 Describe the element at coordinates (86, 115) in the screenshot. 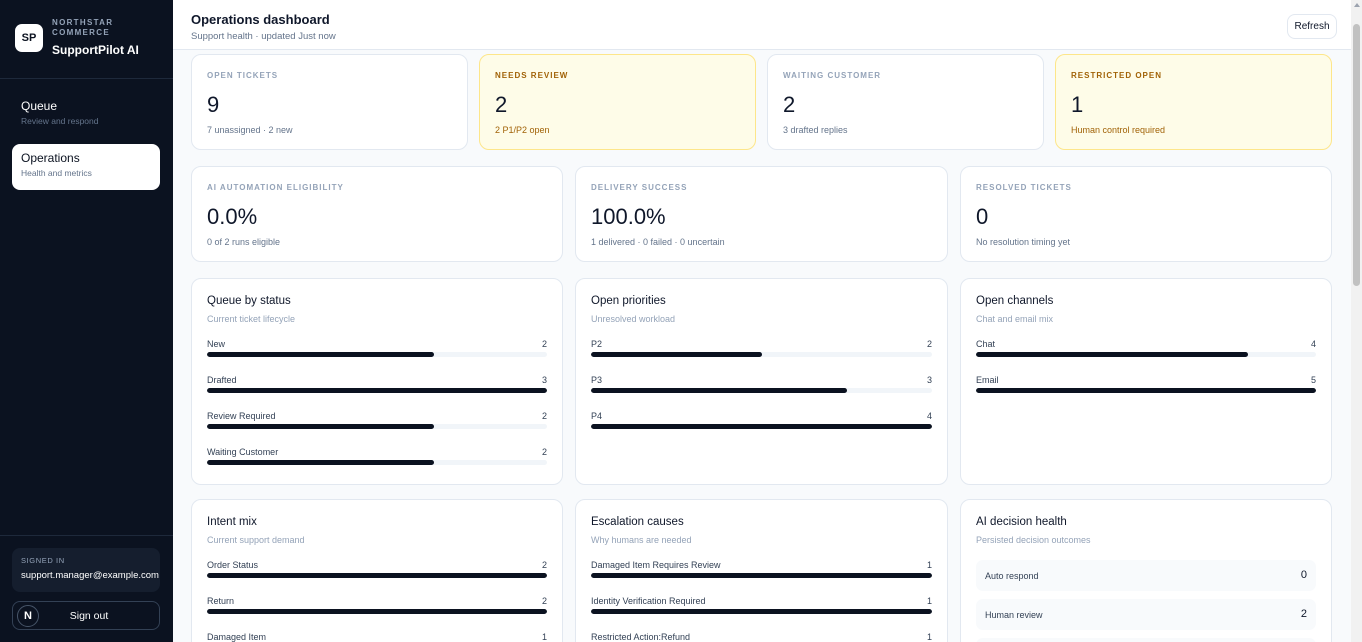

I see `nav-item-queue: Queue Review and respond` at that location.